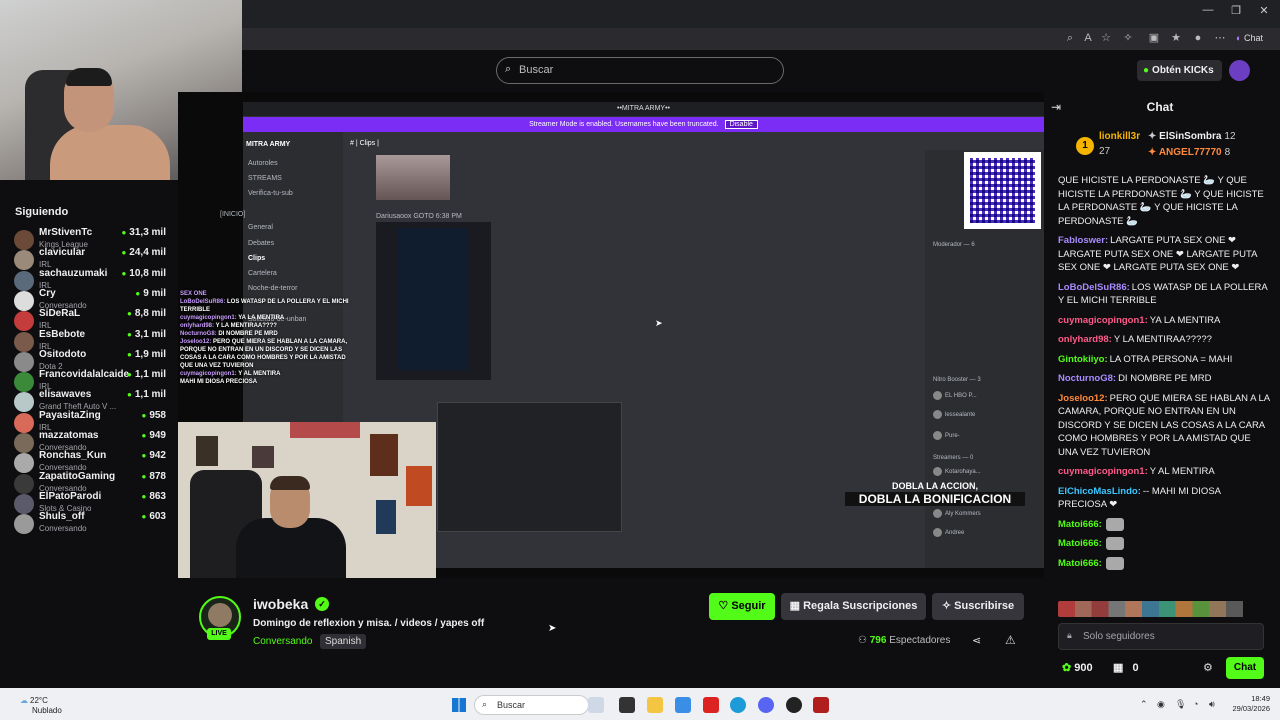 Image resolution: width=1280 pixels, height=720 pixels. Describe the element at coordinates (1099, 491) in the screenshot. I see `chat-username: ElChicoMasLindo:` at that location.